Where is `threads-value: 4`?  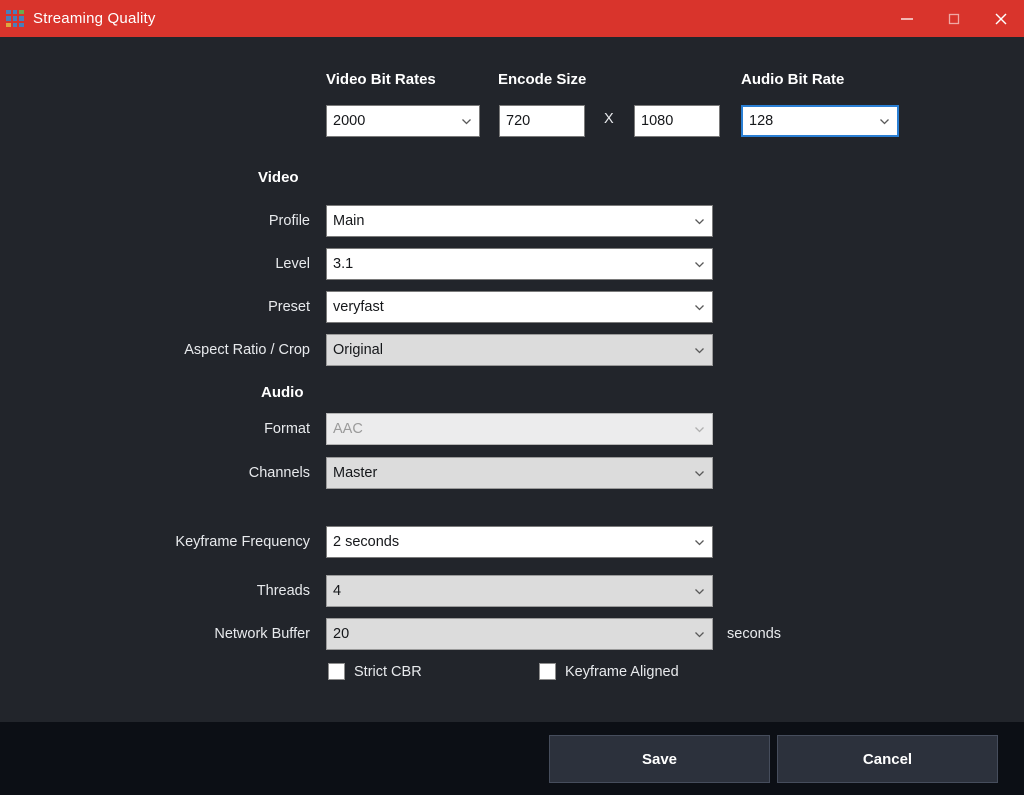
threads-value: 4 is located at coordinates (337, 591).